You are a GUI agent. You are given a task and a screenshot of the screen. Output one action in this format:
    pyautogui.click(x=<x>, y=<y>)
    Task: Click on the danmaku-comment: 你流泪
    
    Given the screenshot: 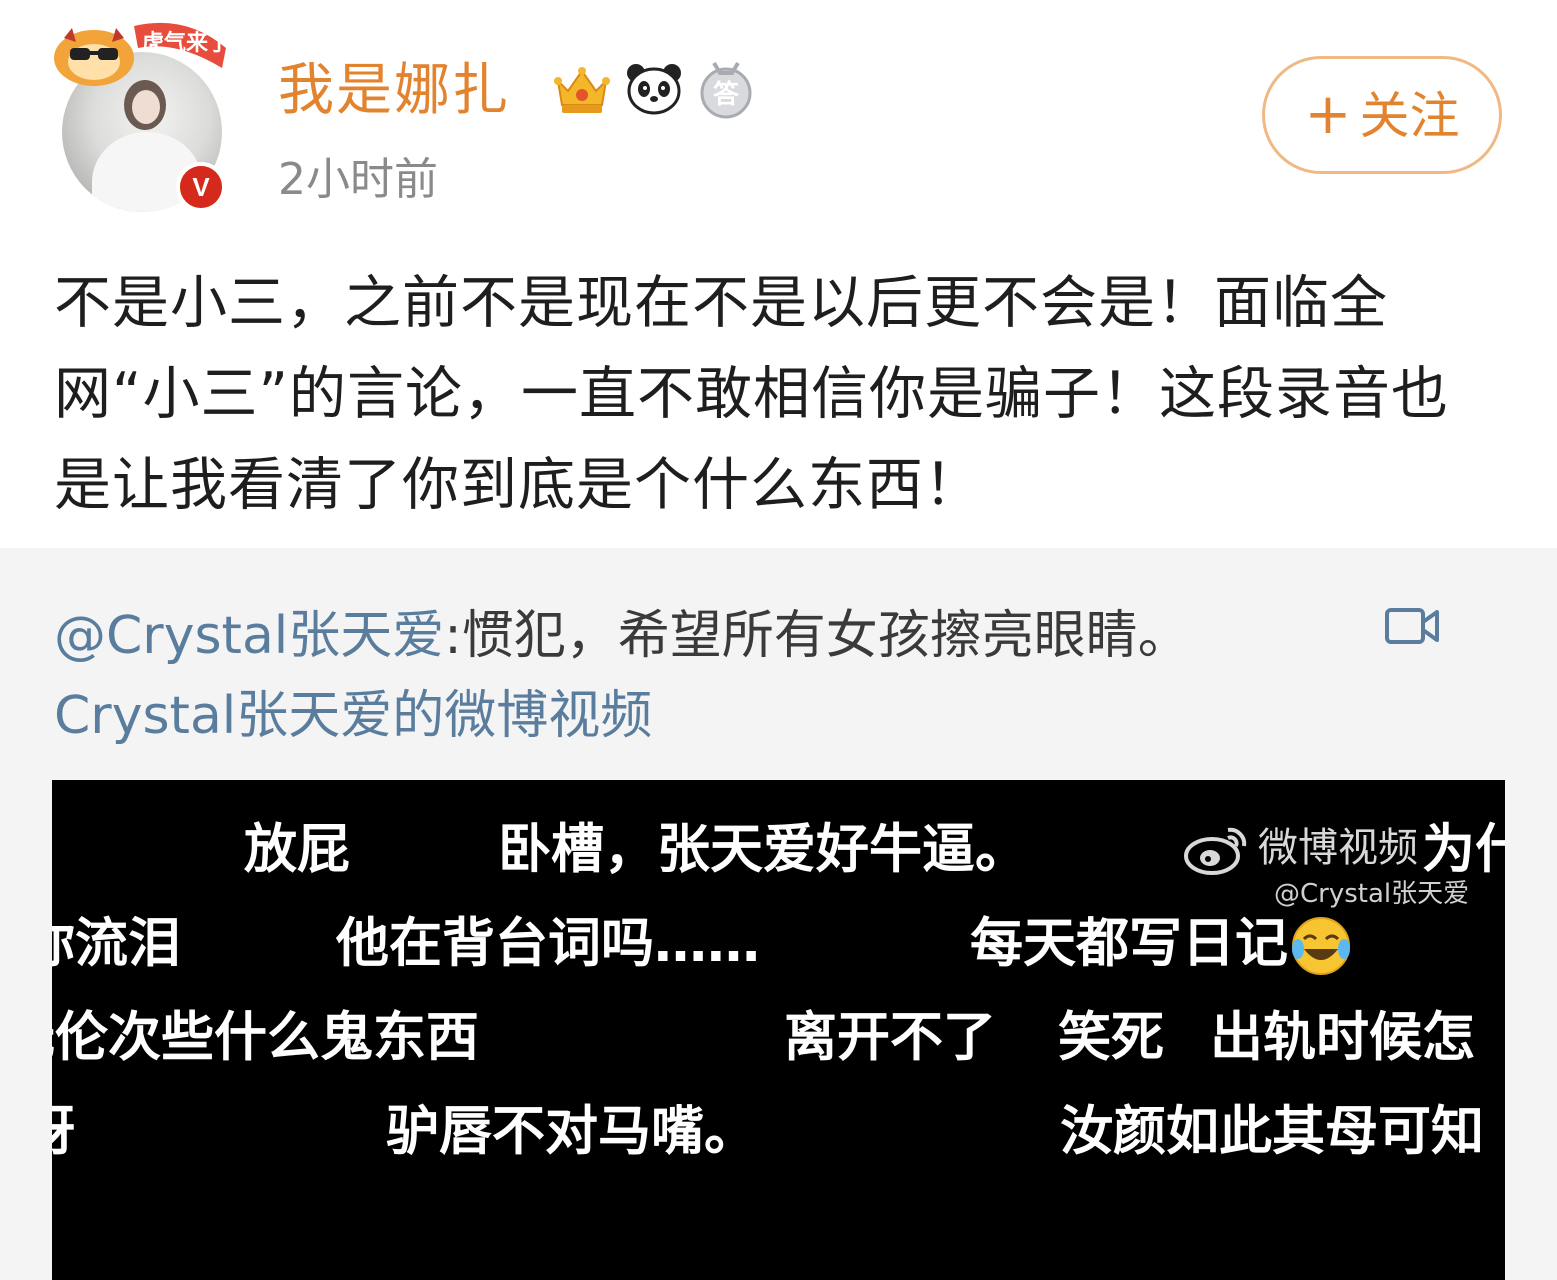 What is the action you would take?
    pyautogui.click(x=116, y=943)
    